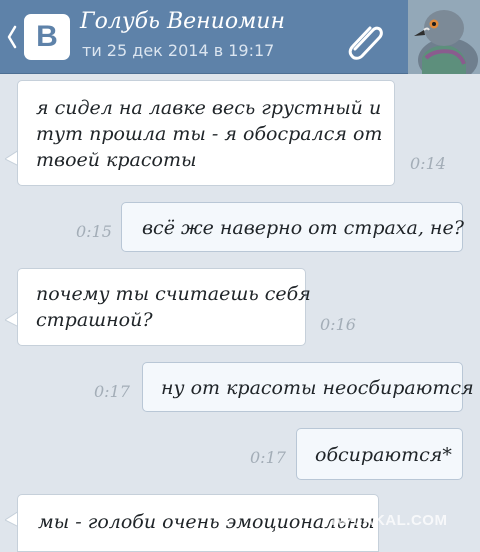 The width and height of the screenshot is (480, 552). I want to click on vk-logo: В, so click(47, 37).